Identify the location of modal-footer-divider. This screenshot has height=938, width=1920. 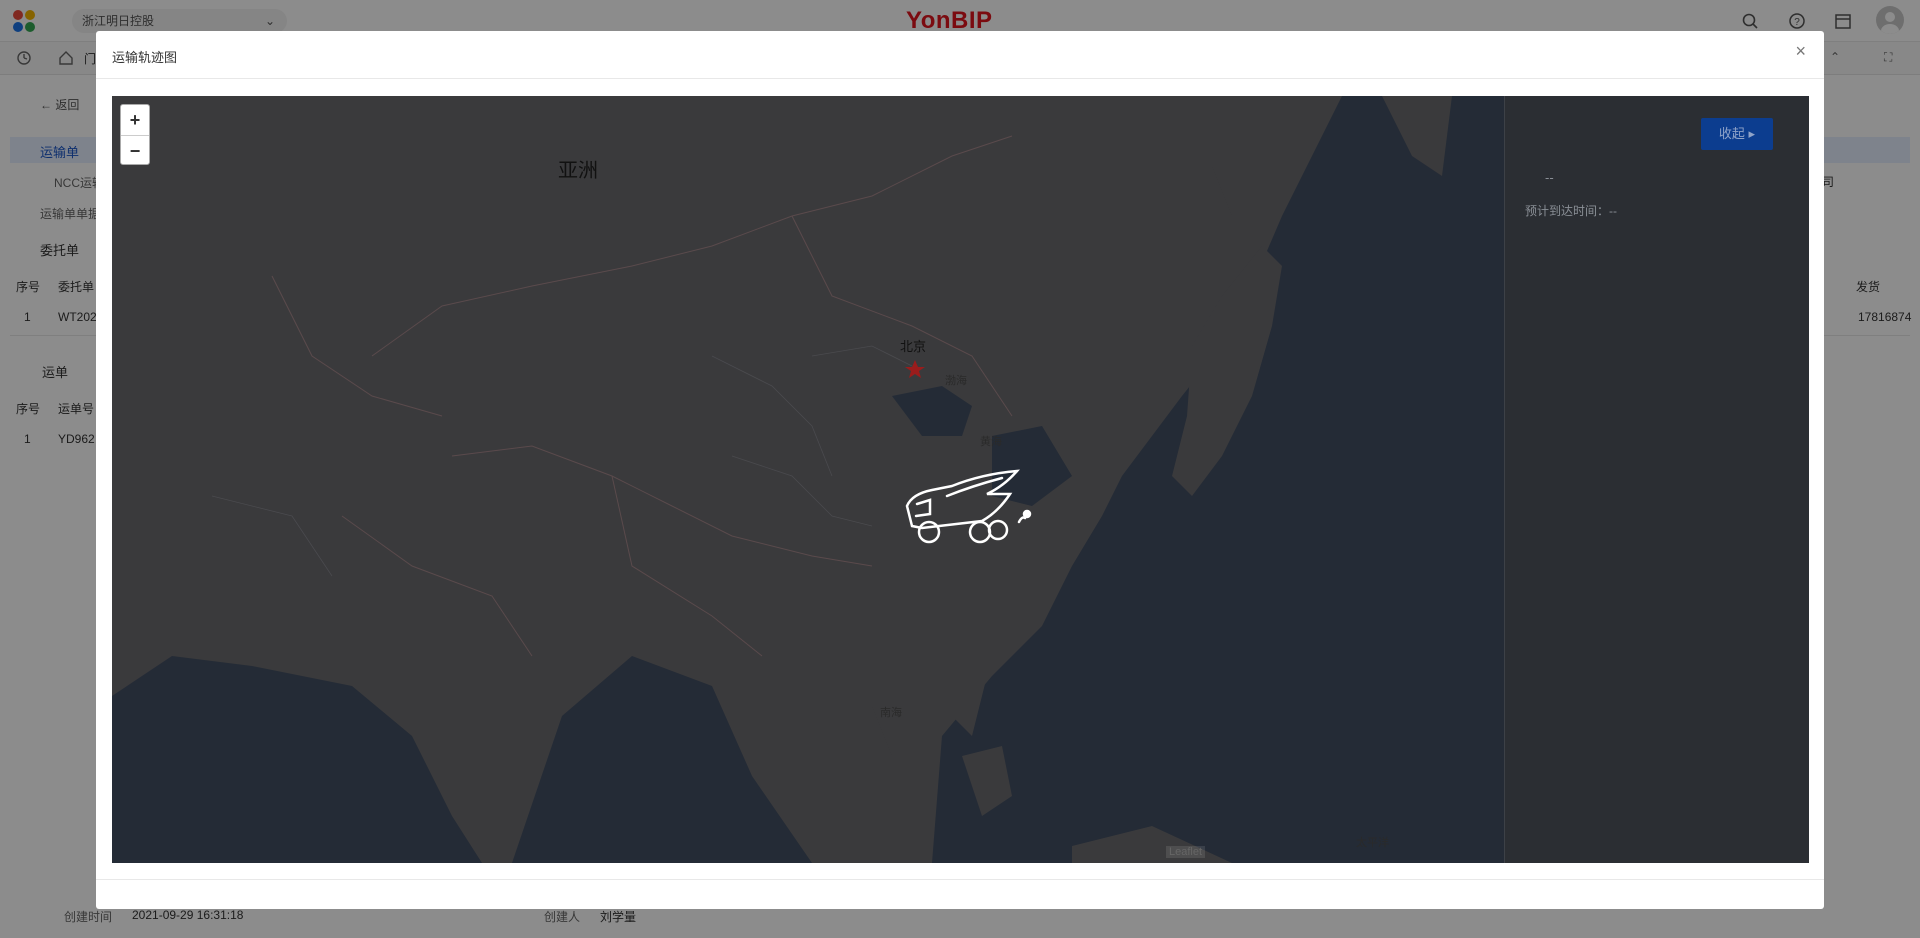
(960, 879).